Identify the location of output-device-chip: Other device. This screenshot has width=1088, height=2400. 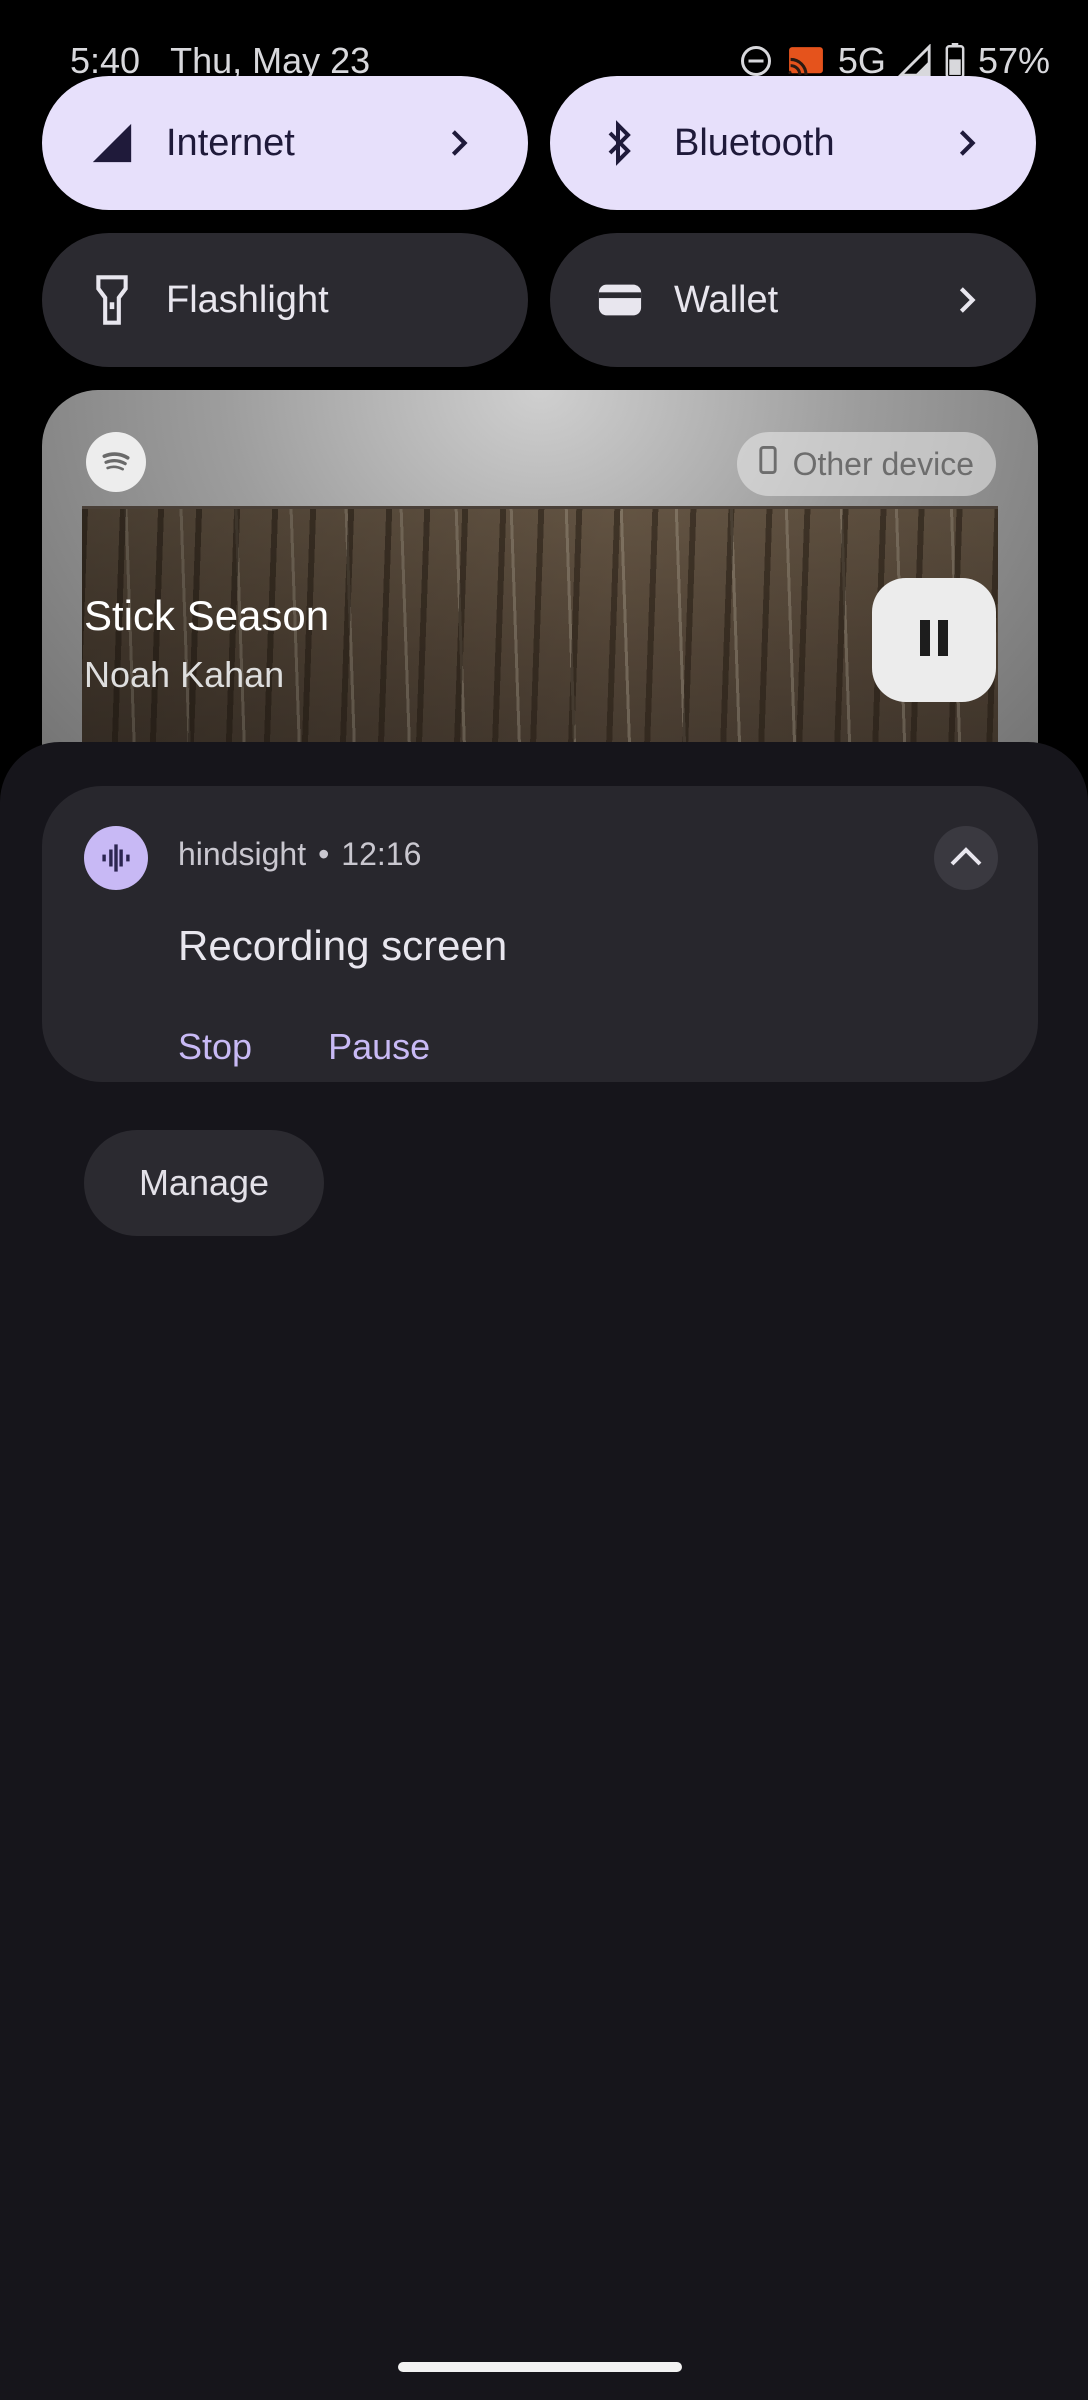
(866, 464).